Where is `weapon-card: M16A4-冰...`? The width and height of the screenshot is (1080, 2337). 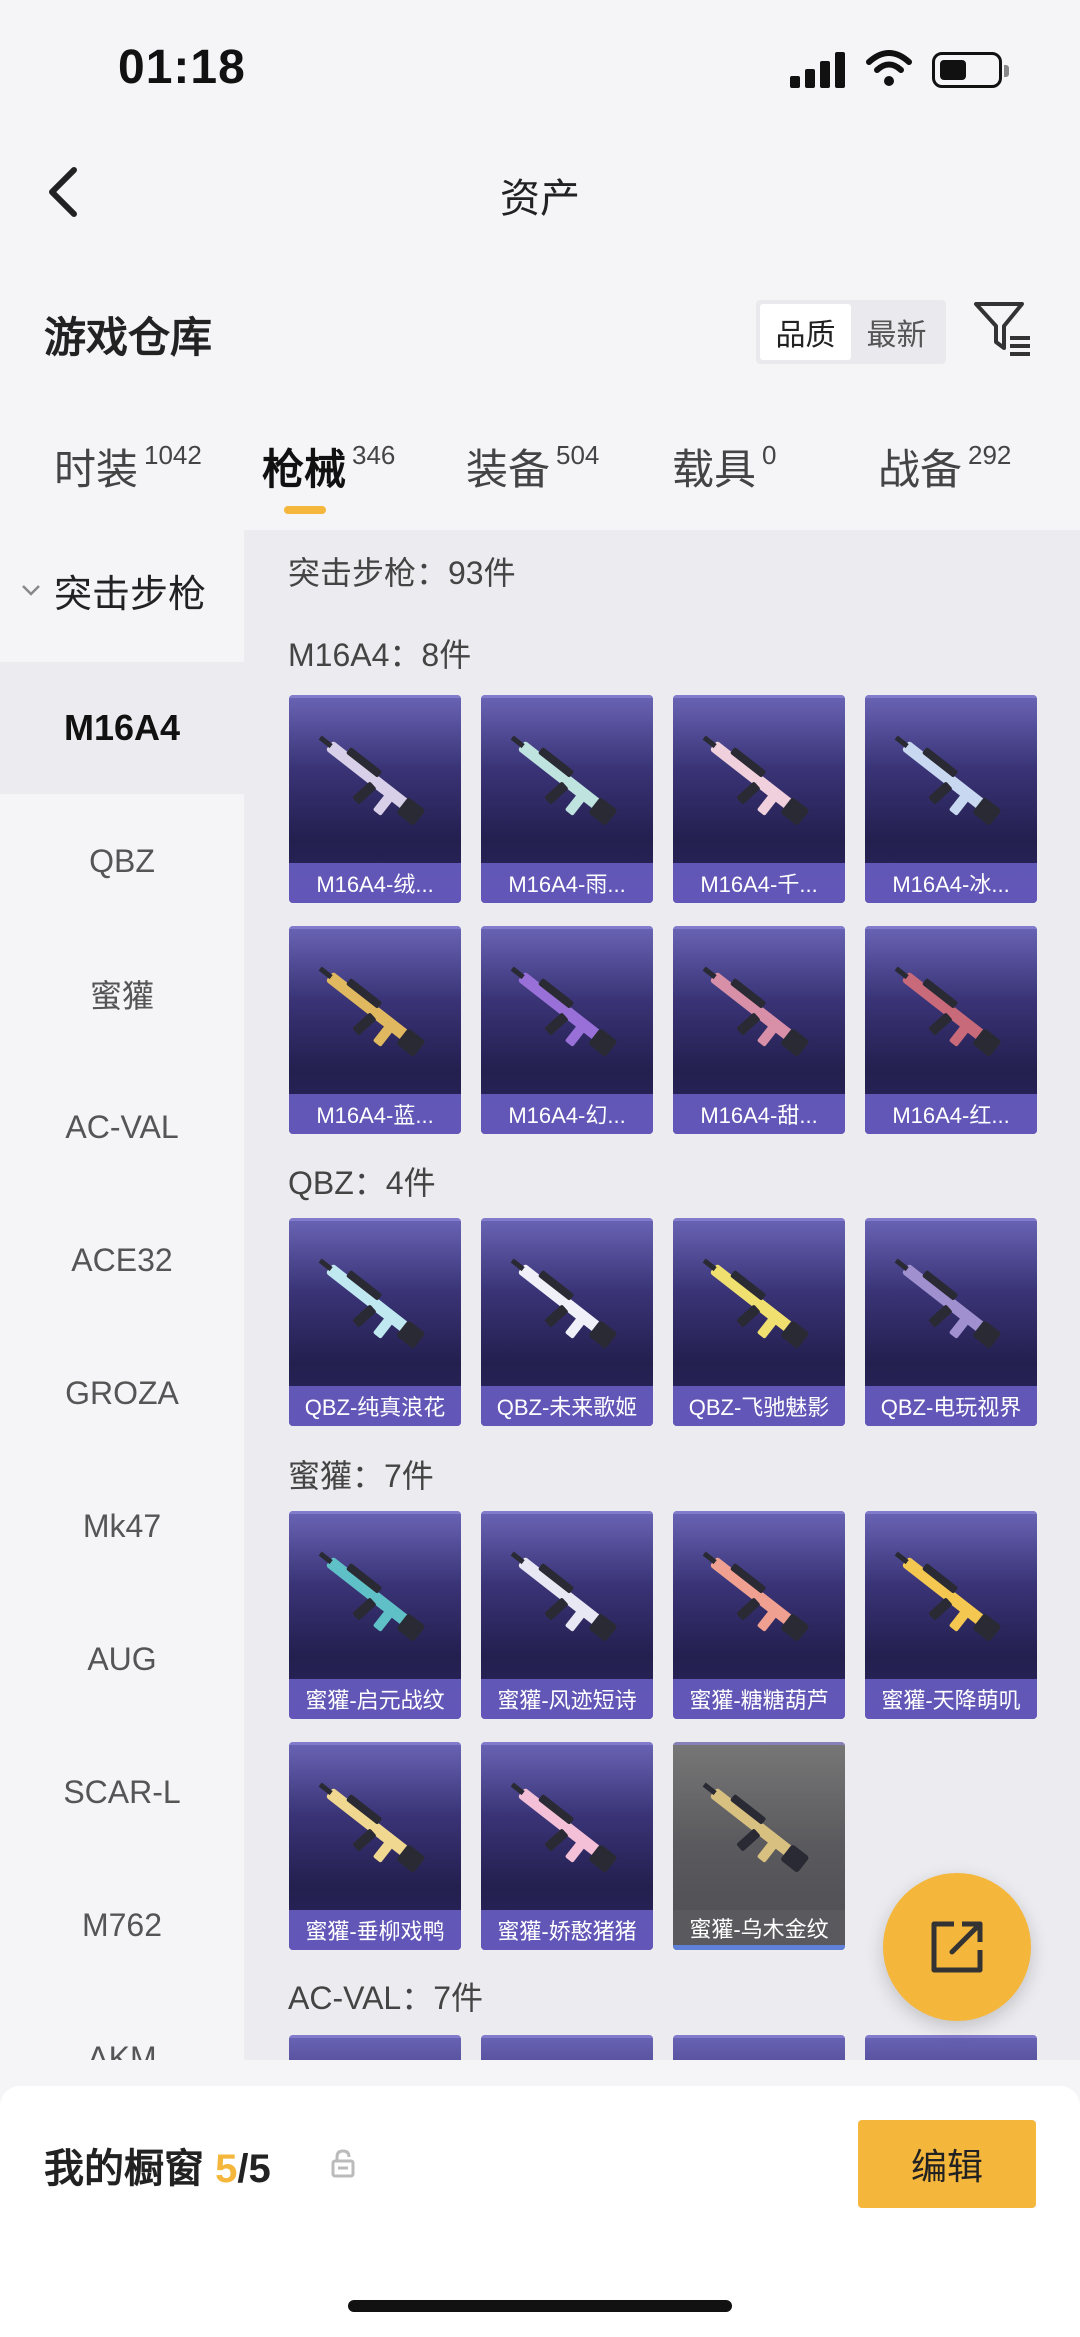
weapon-card: M16A4-冰... is located at coordinates (951, 799).